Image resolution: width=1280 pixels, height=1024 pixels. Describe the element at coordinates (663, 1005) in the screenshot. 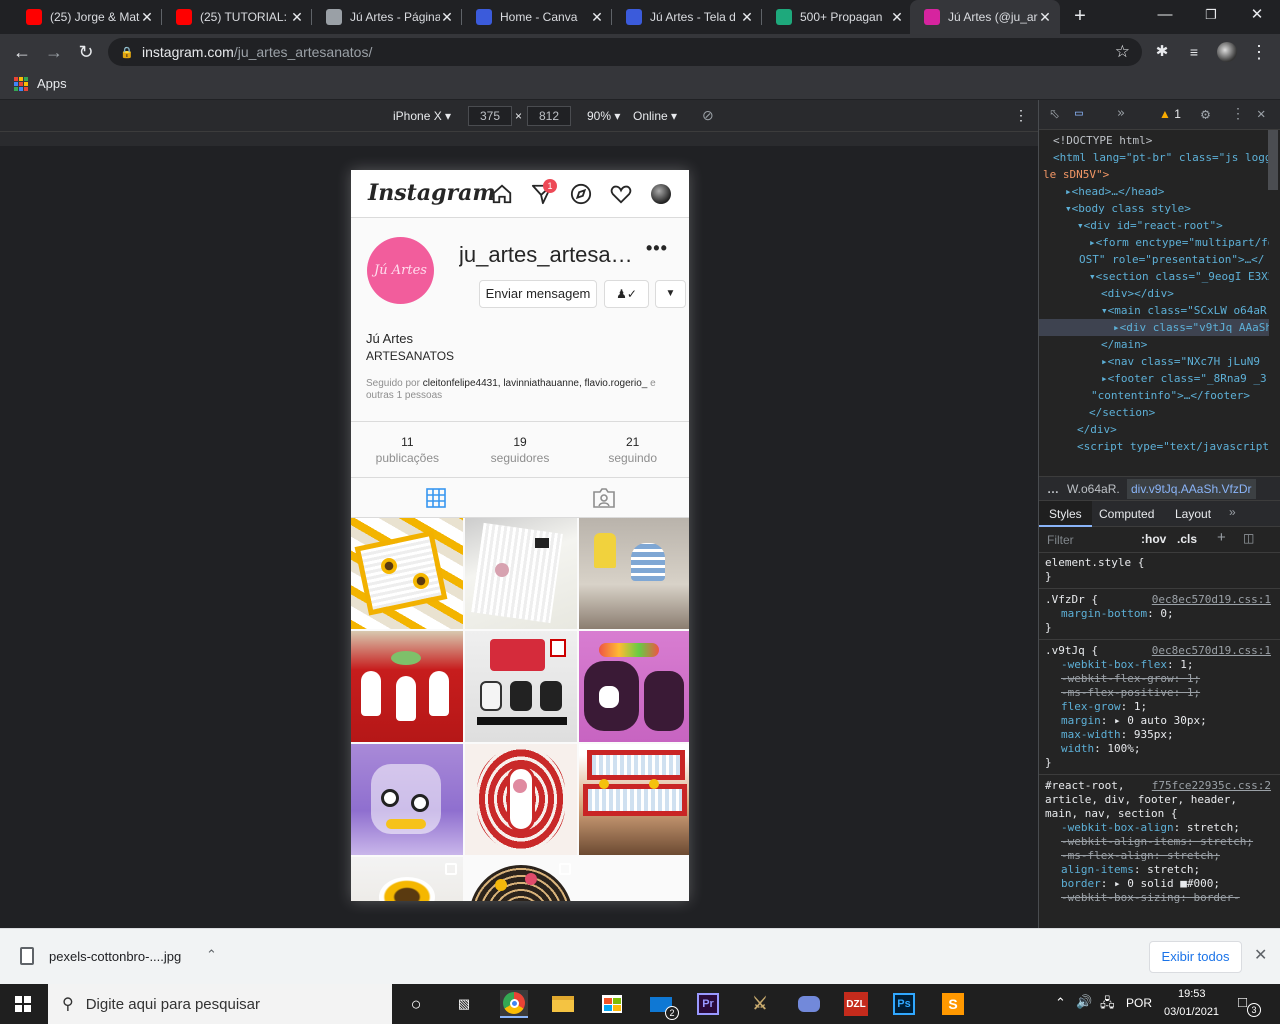

I see `mail-icon: 2` at that location.